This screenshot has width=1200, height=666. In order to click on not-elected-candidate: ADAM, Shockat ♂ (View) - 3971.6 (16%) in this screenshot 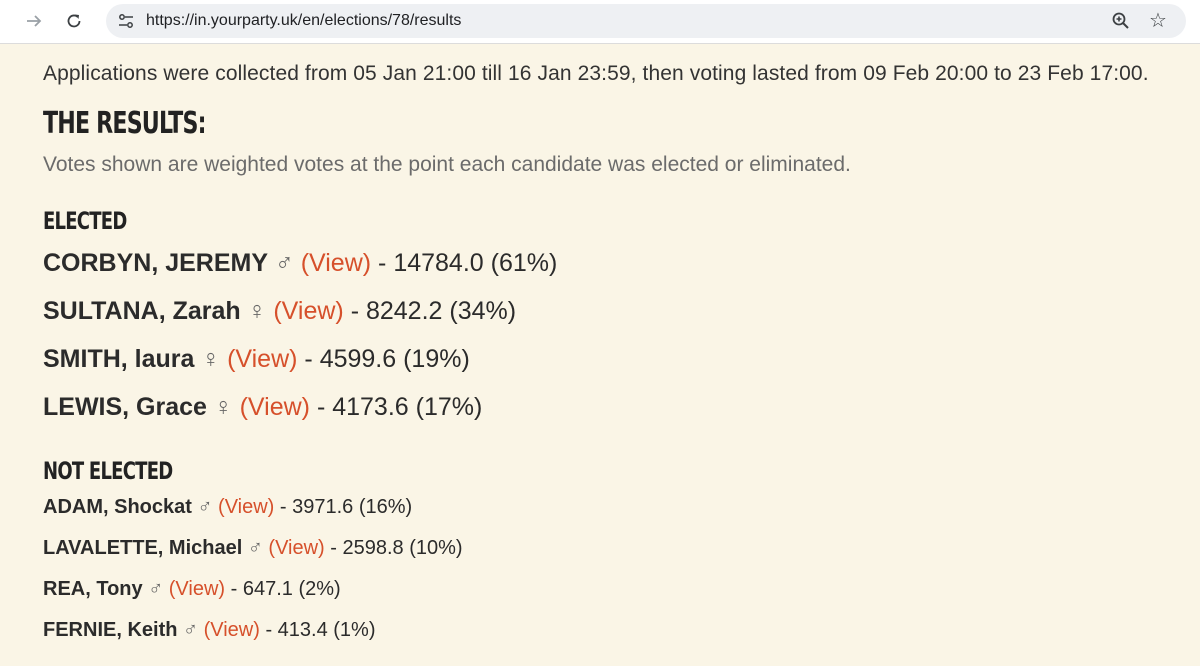, I will do `click(618, 507)`.